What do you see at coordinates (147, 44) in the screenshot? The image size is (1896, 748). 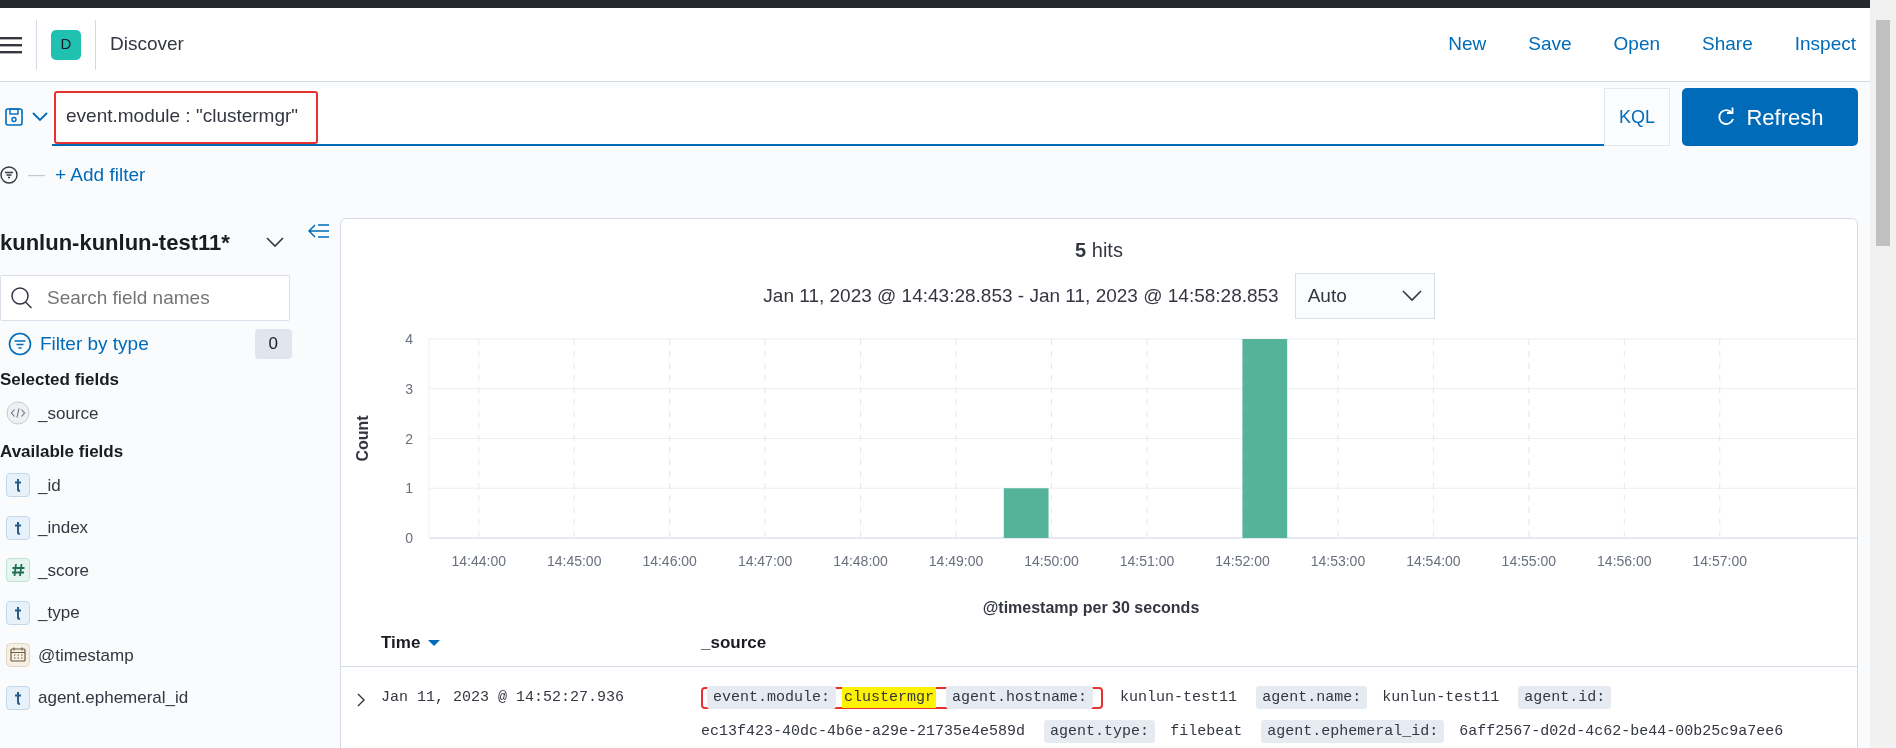 I see `page-title: Discover` at bounding box center [147, 44].